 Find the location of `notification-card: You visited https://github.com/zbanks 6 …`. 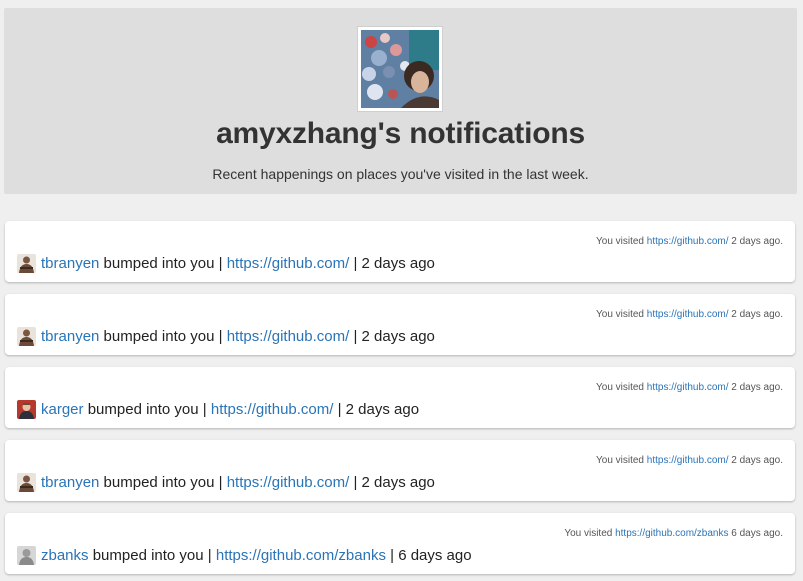

notification-card: You visited https://github.com/zbanks 6 … is located at coordinates (400, 543).